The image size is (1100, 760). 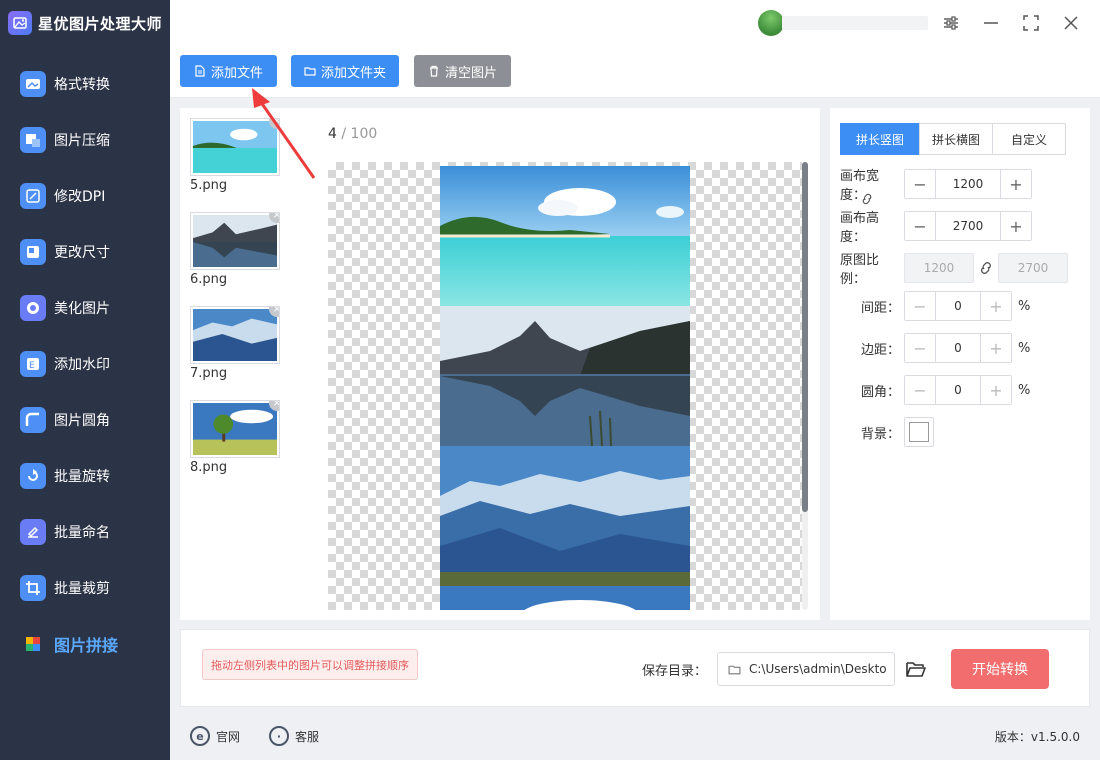 What do you see at coordinates (887, 432) in the screenshot?
I see `background-row: 背景：` at bounding box center [887, 432].